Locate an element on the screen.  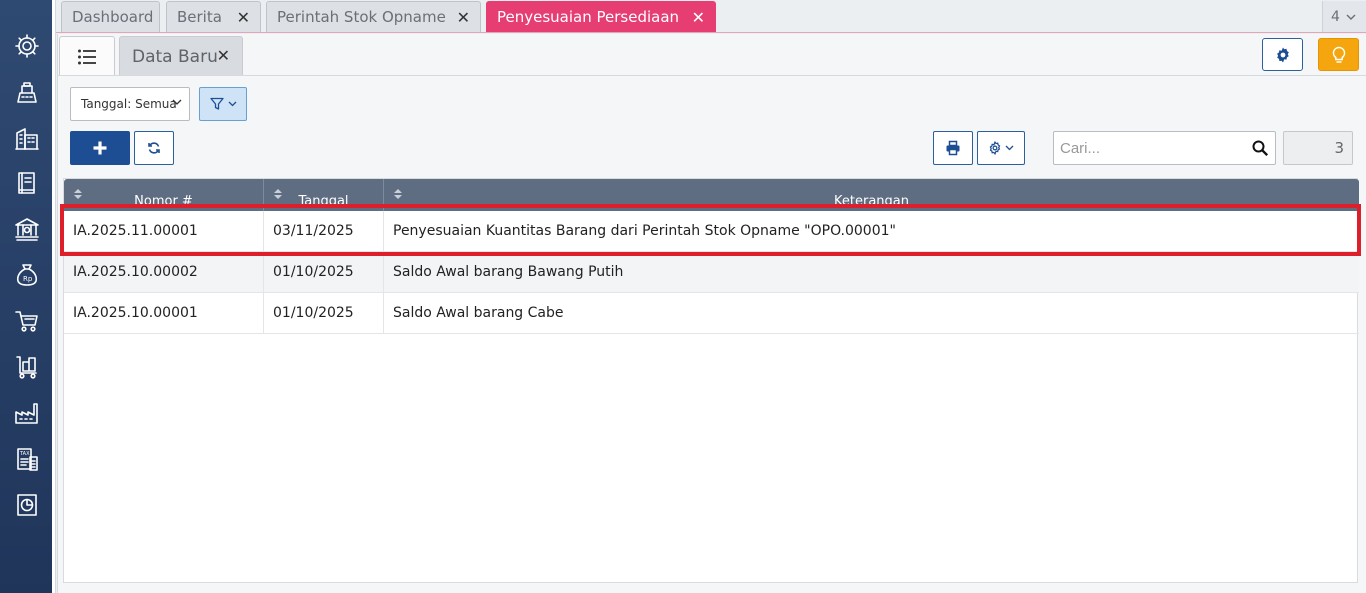
factory-icon is located at coordinates (27, 413).